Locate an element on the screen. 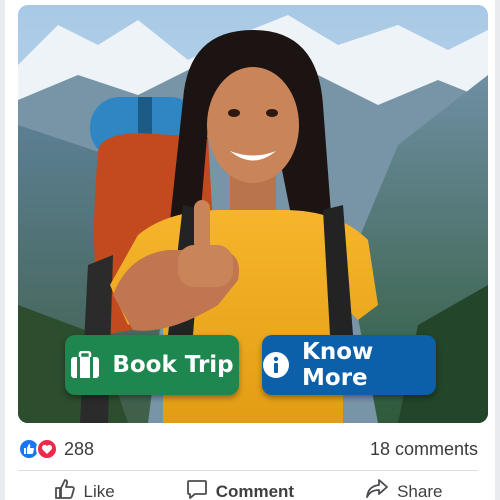  post-actions: Like Comment Share is located at coordinates (248, 489).